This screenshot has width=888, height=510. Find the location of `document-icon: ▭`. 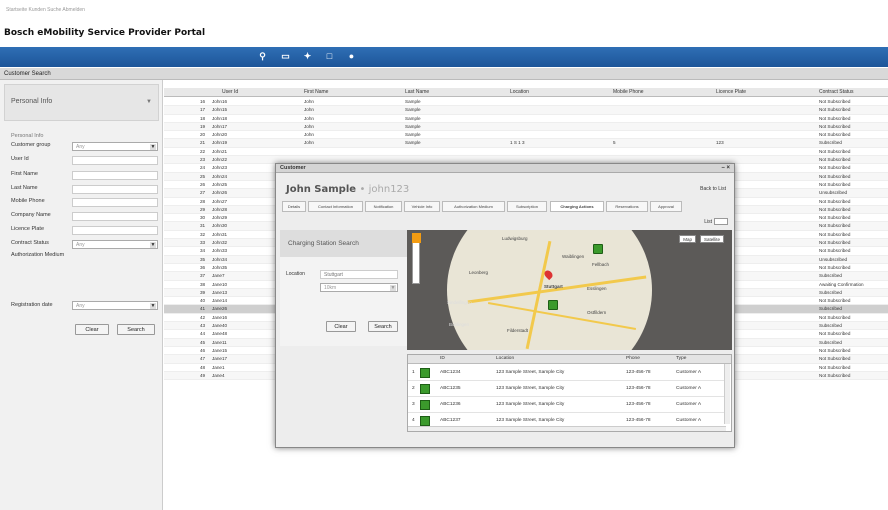

document-icon: ▭ is located at coordinates (285, 56).